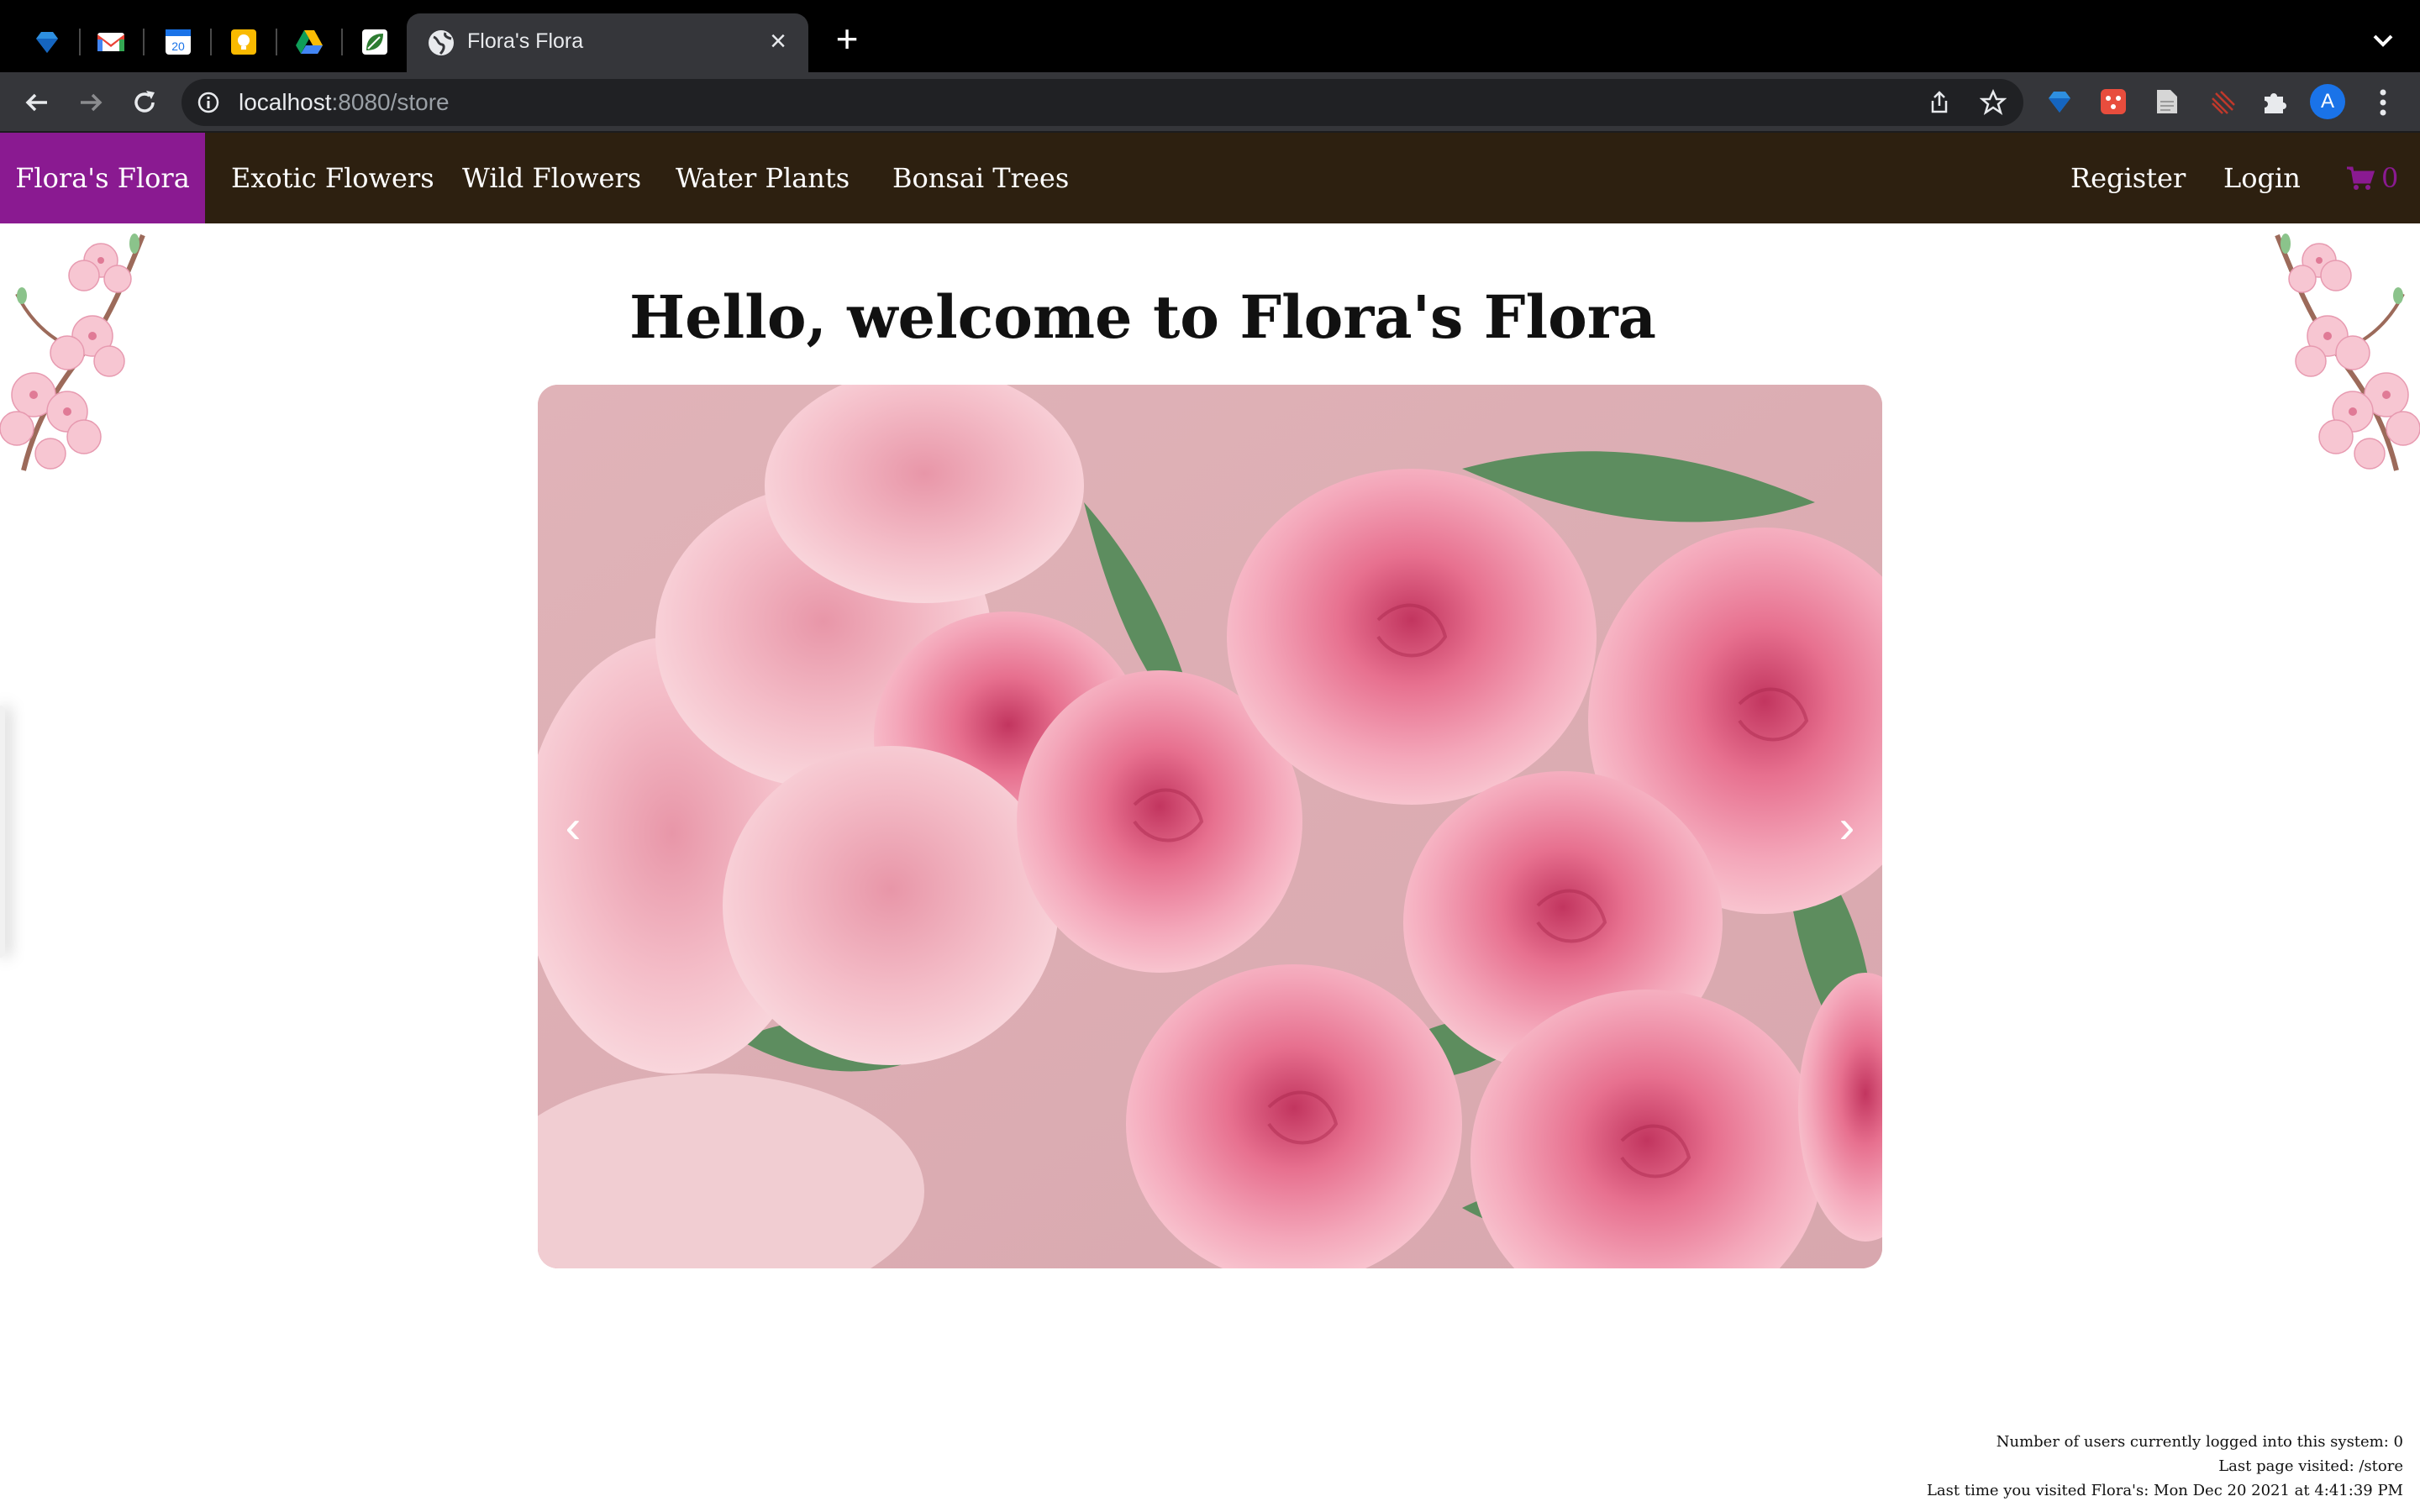 This screenshot has width=2420, height=1512. I want to click on new-tab-icon: +, so click(847, 39).